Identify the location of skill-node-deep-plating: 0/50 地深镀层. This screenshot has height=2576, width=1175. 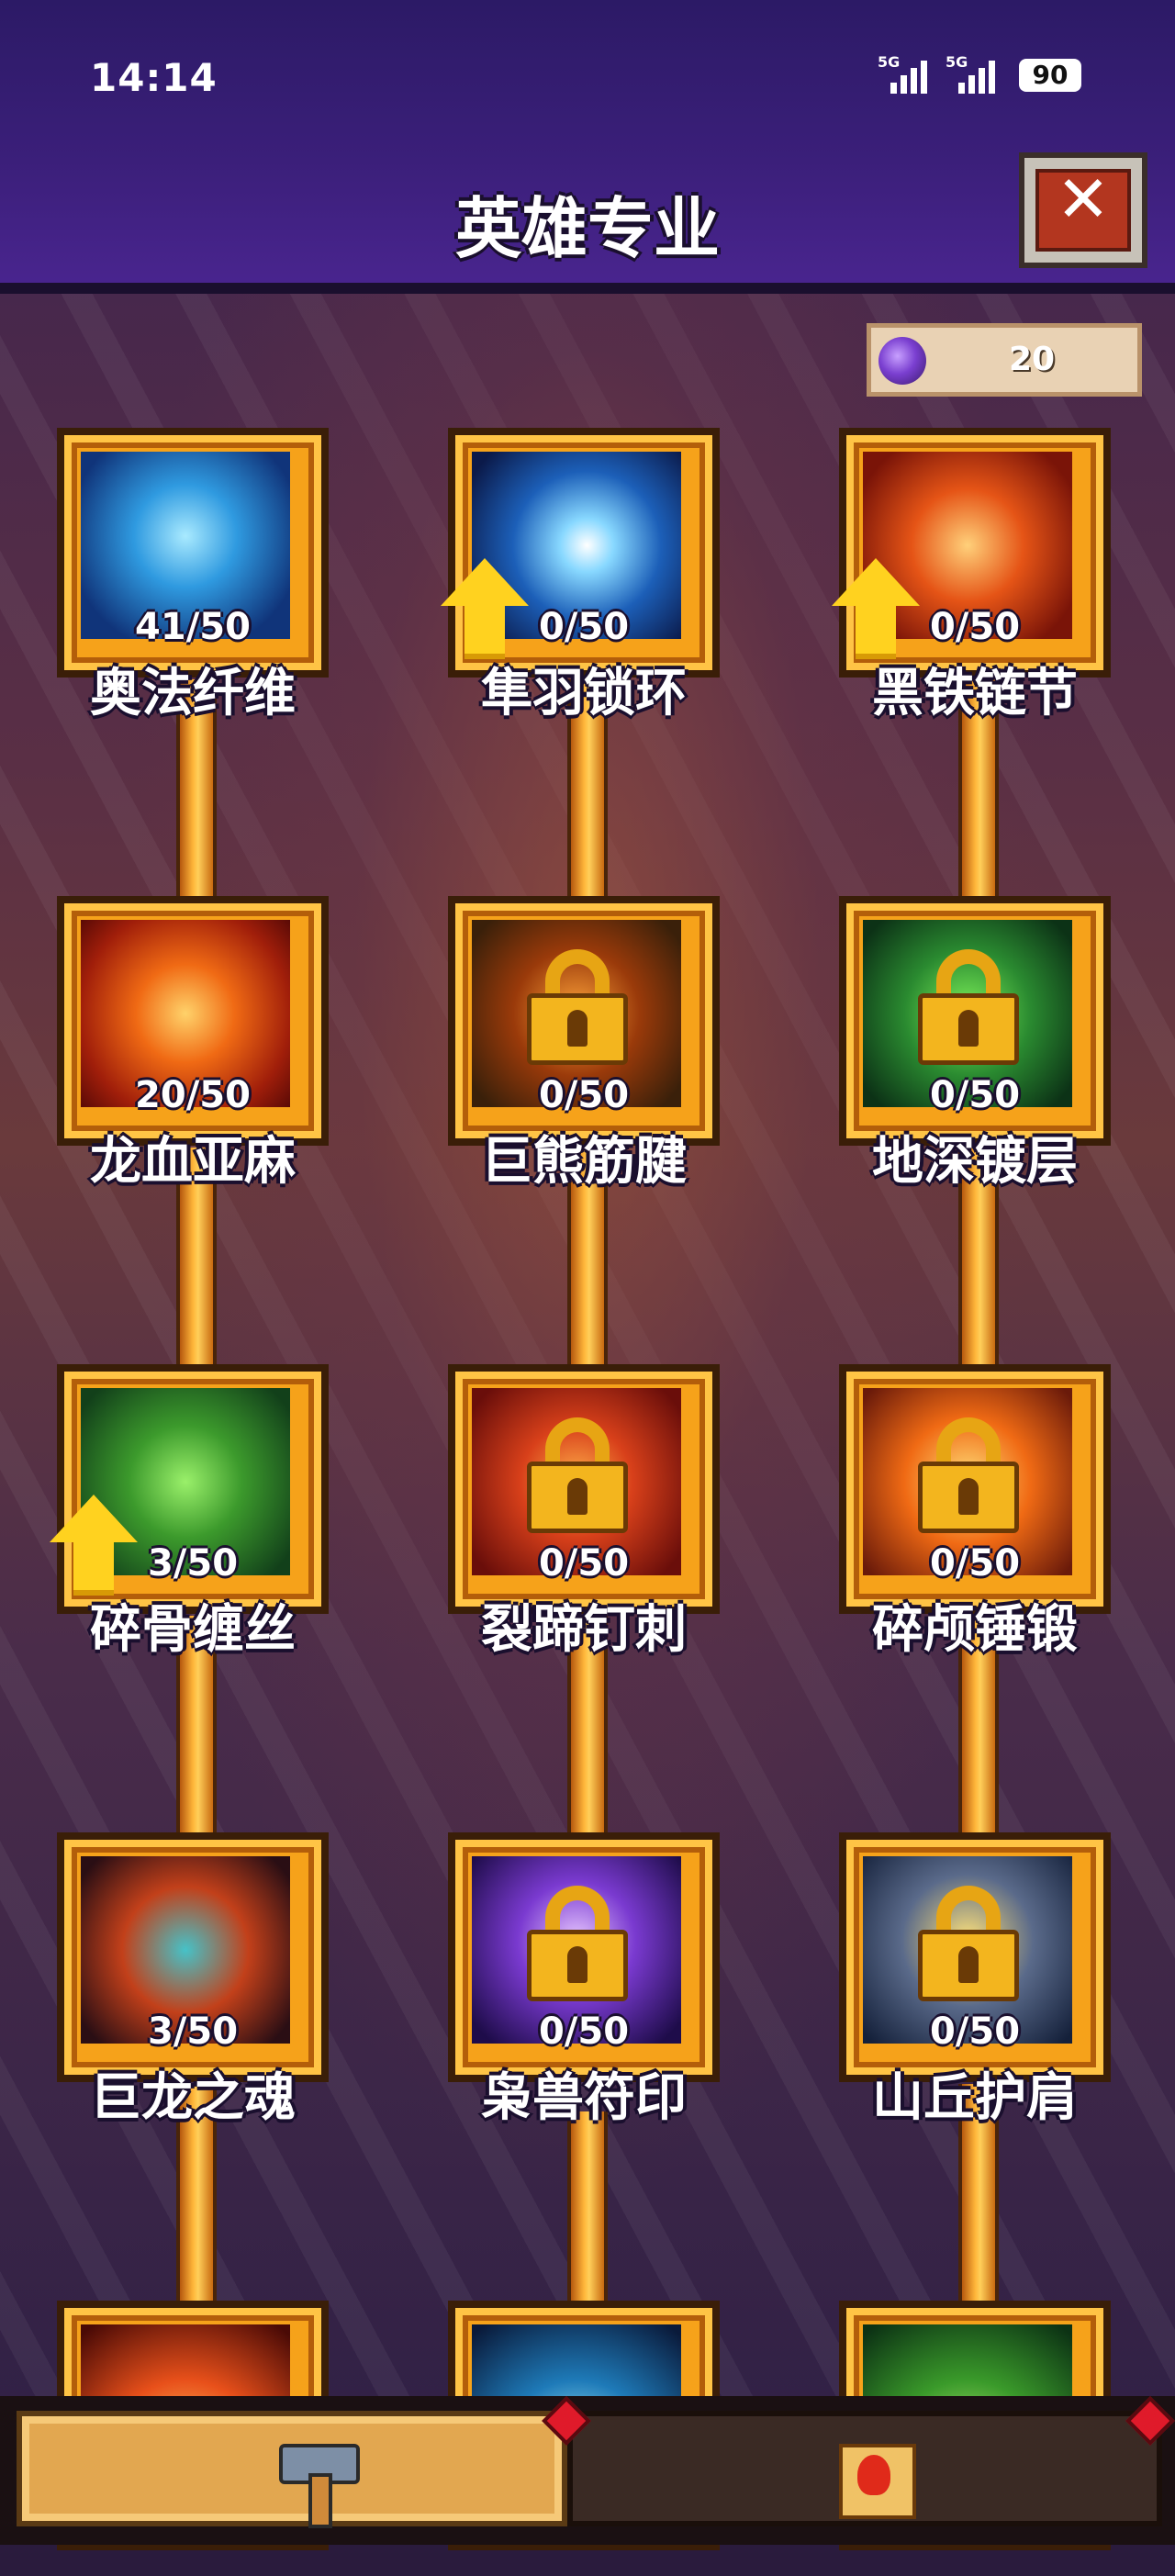
(975, 1044).